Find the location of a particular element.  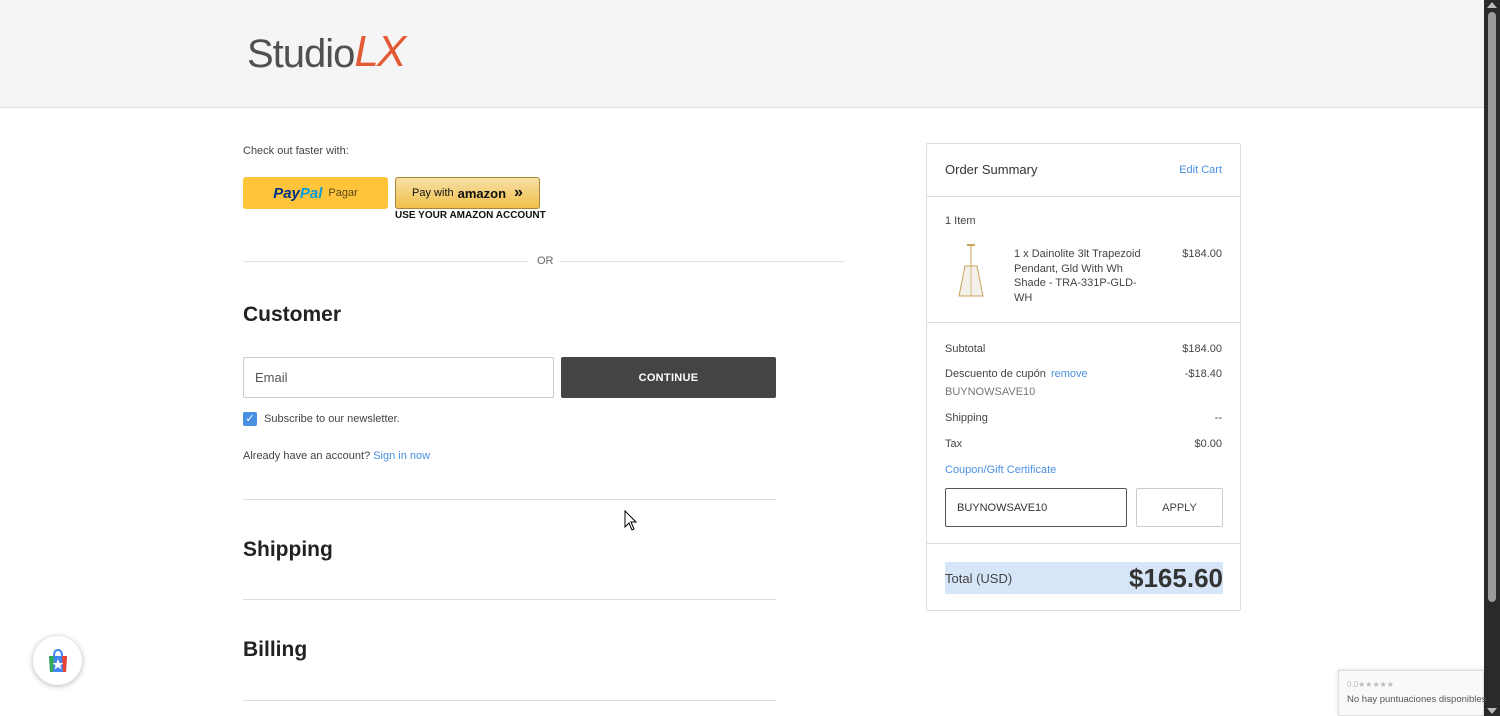

rating-badge: 0.0★★★★★ No hay puntuaciones disponibles is located at coordinates (1412, 693).